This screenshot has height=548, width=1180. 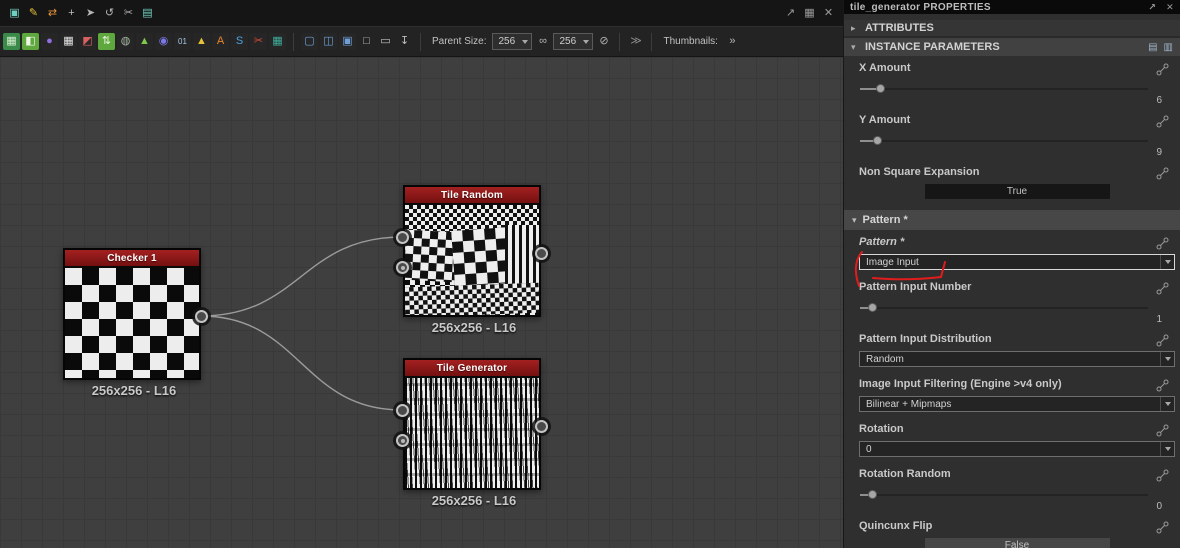 I want to click on paint-tool-icon: ✎, so click(x=33, y=13).